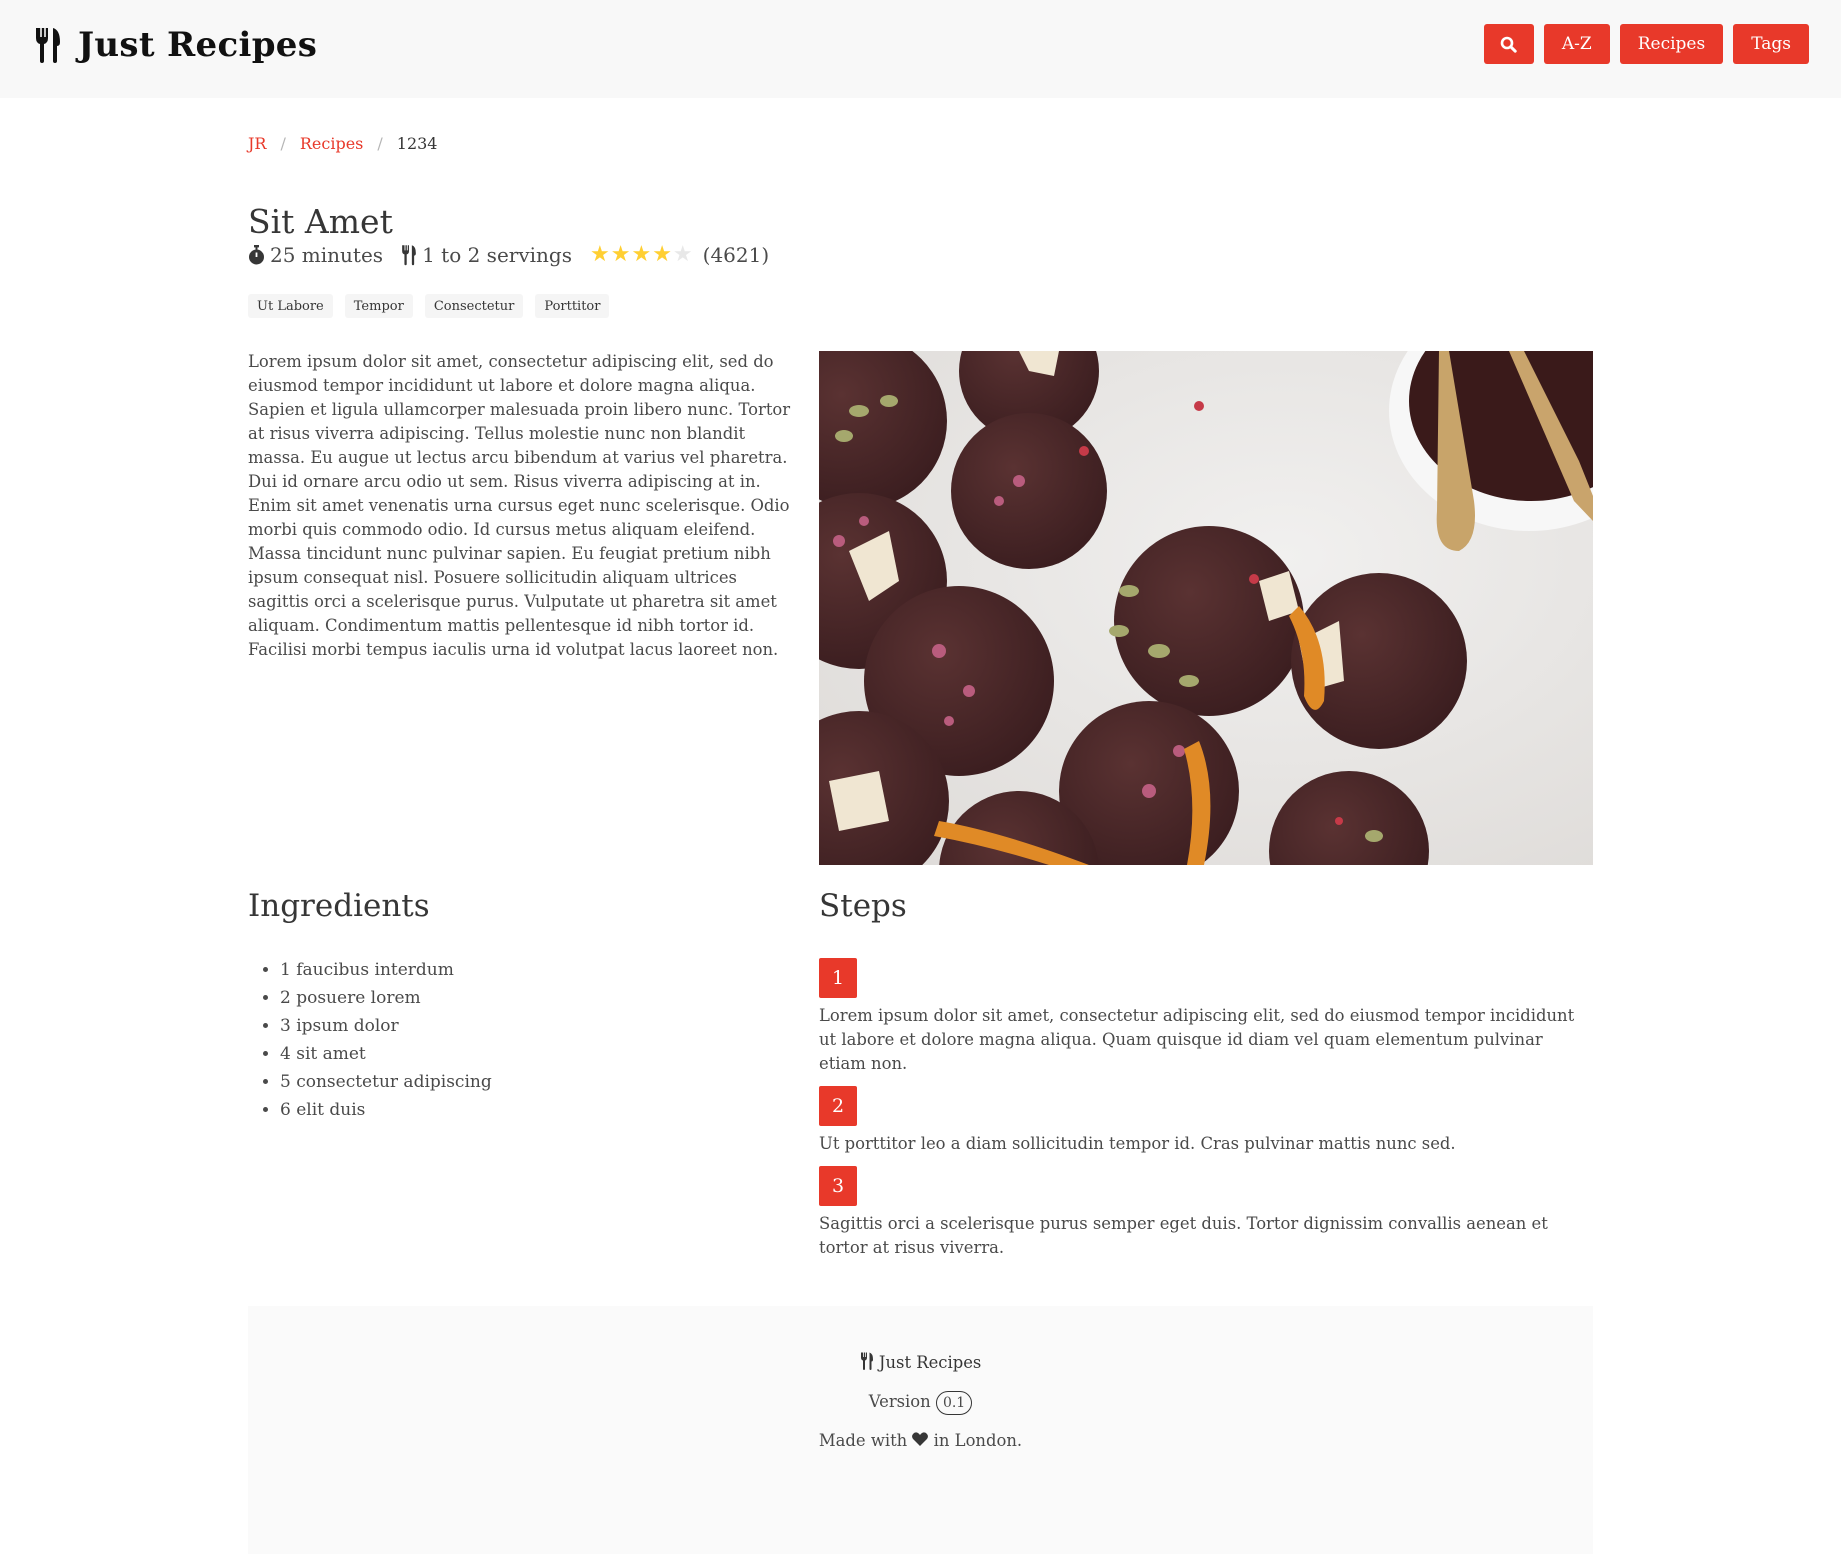 This screenshot has height=1554, width=1841. What do you see at coordinates (1206, 608) in the screenshot?
I see `recipe-image` at bounding box center [1206, 608].